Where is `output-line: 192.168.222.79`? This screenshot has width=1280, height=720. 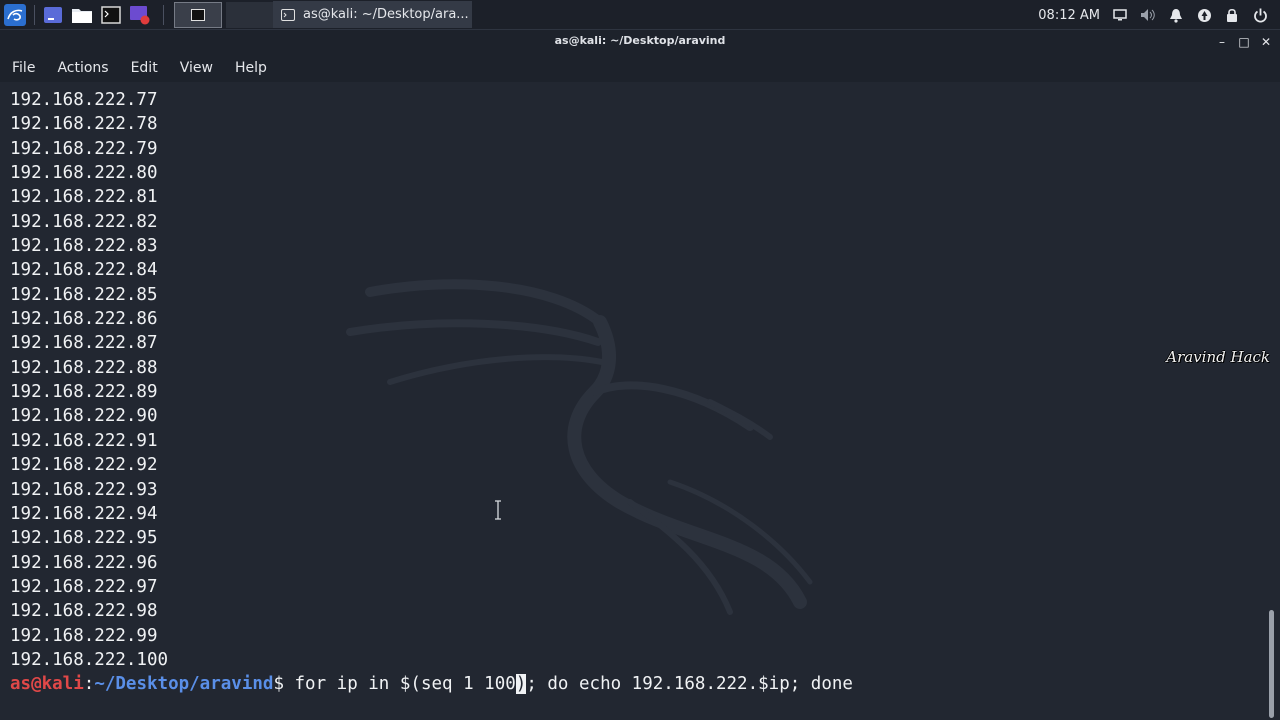 output-line: 192.168.222.79 is located at coordinates (84, 148).